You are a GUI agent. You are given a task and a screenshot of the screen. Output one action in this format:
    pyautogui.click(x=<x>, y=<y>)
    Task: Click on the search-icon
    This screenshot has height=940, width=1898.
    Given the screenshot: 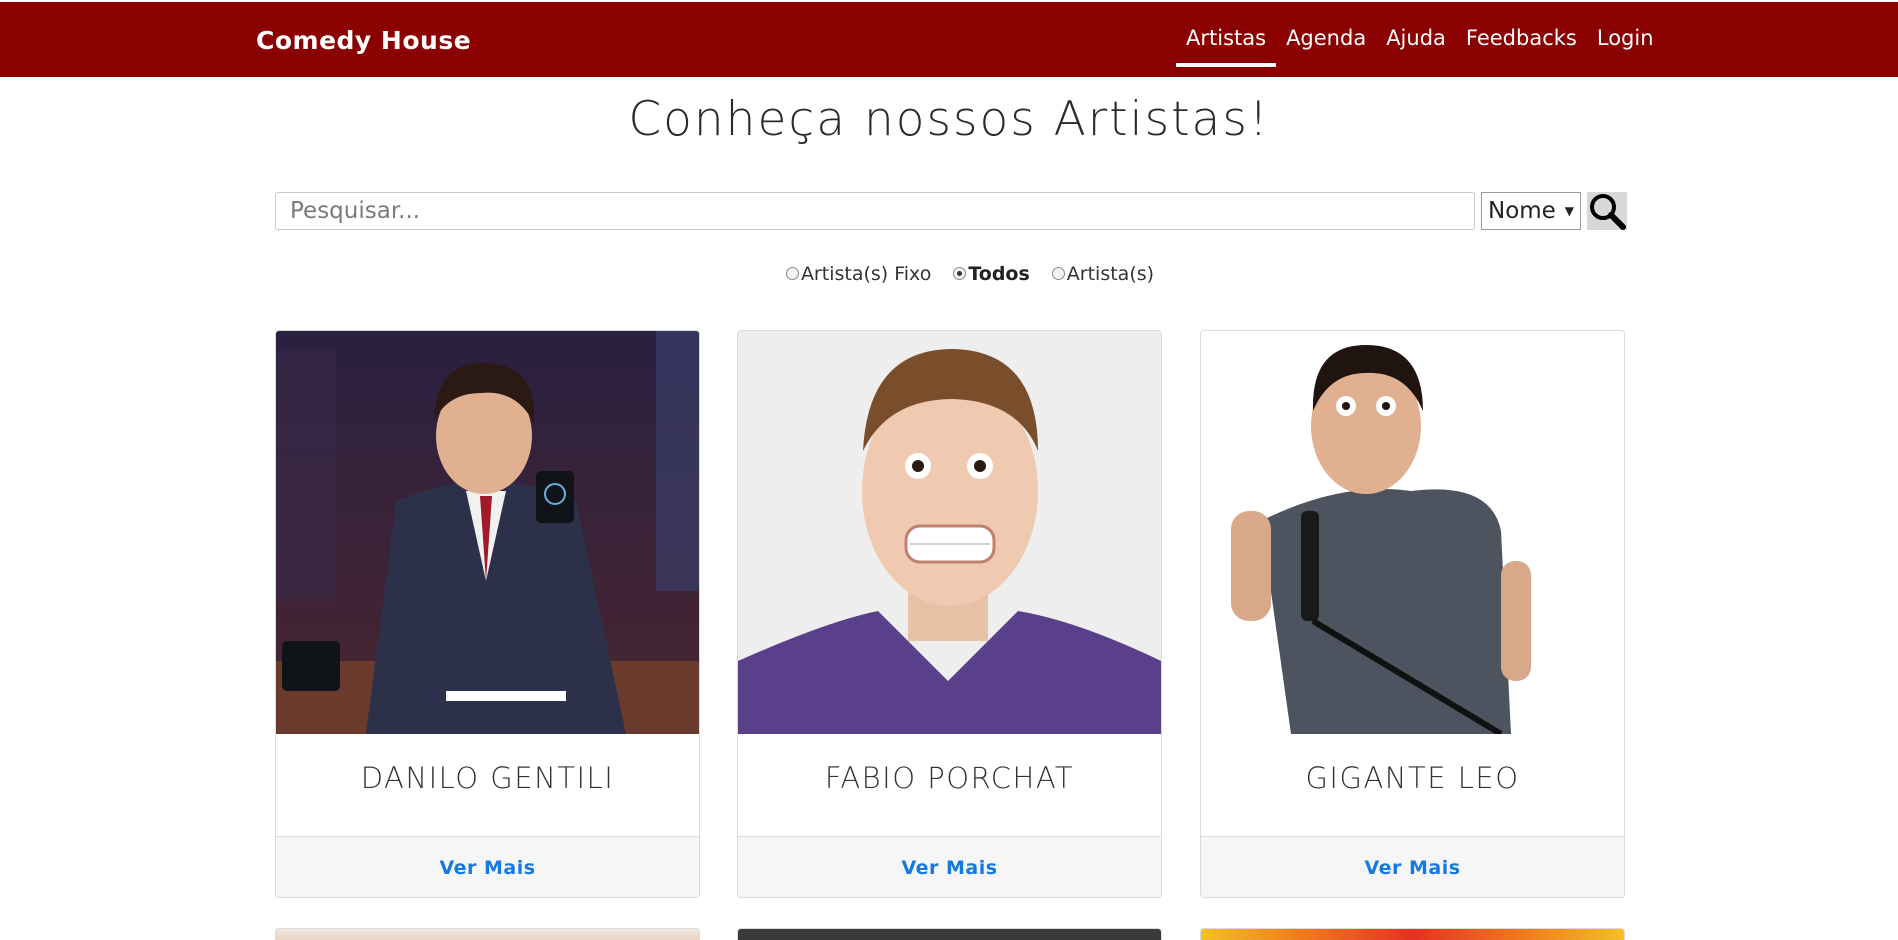 What is the action you would take?
    pyautogui.click(x=1608, y=212)
    